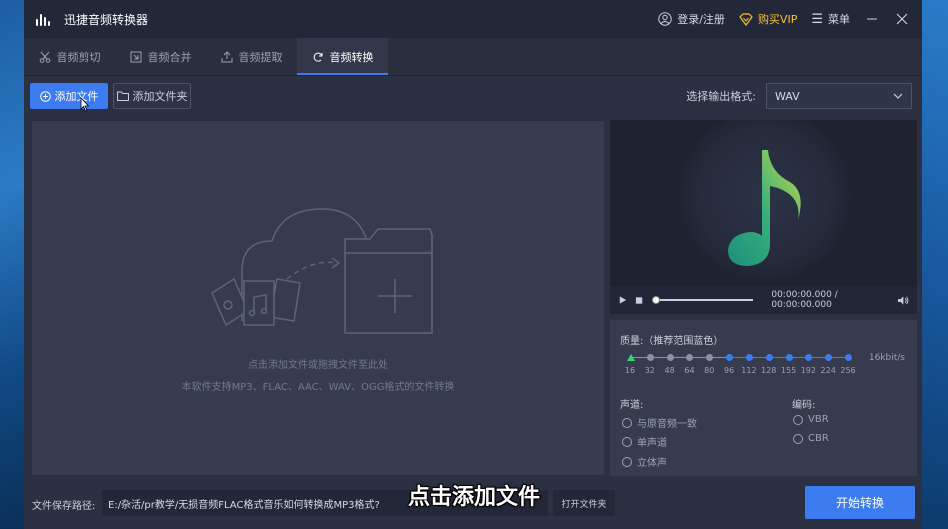 This screenshot has width=948, height=529. Describe the element at coordinates (652, 443) in the screenshot. I see `radio-label: 单声道` at that location.